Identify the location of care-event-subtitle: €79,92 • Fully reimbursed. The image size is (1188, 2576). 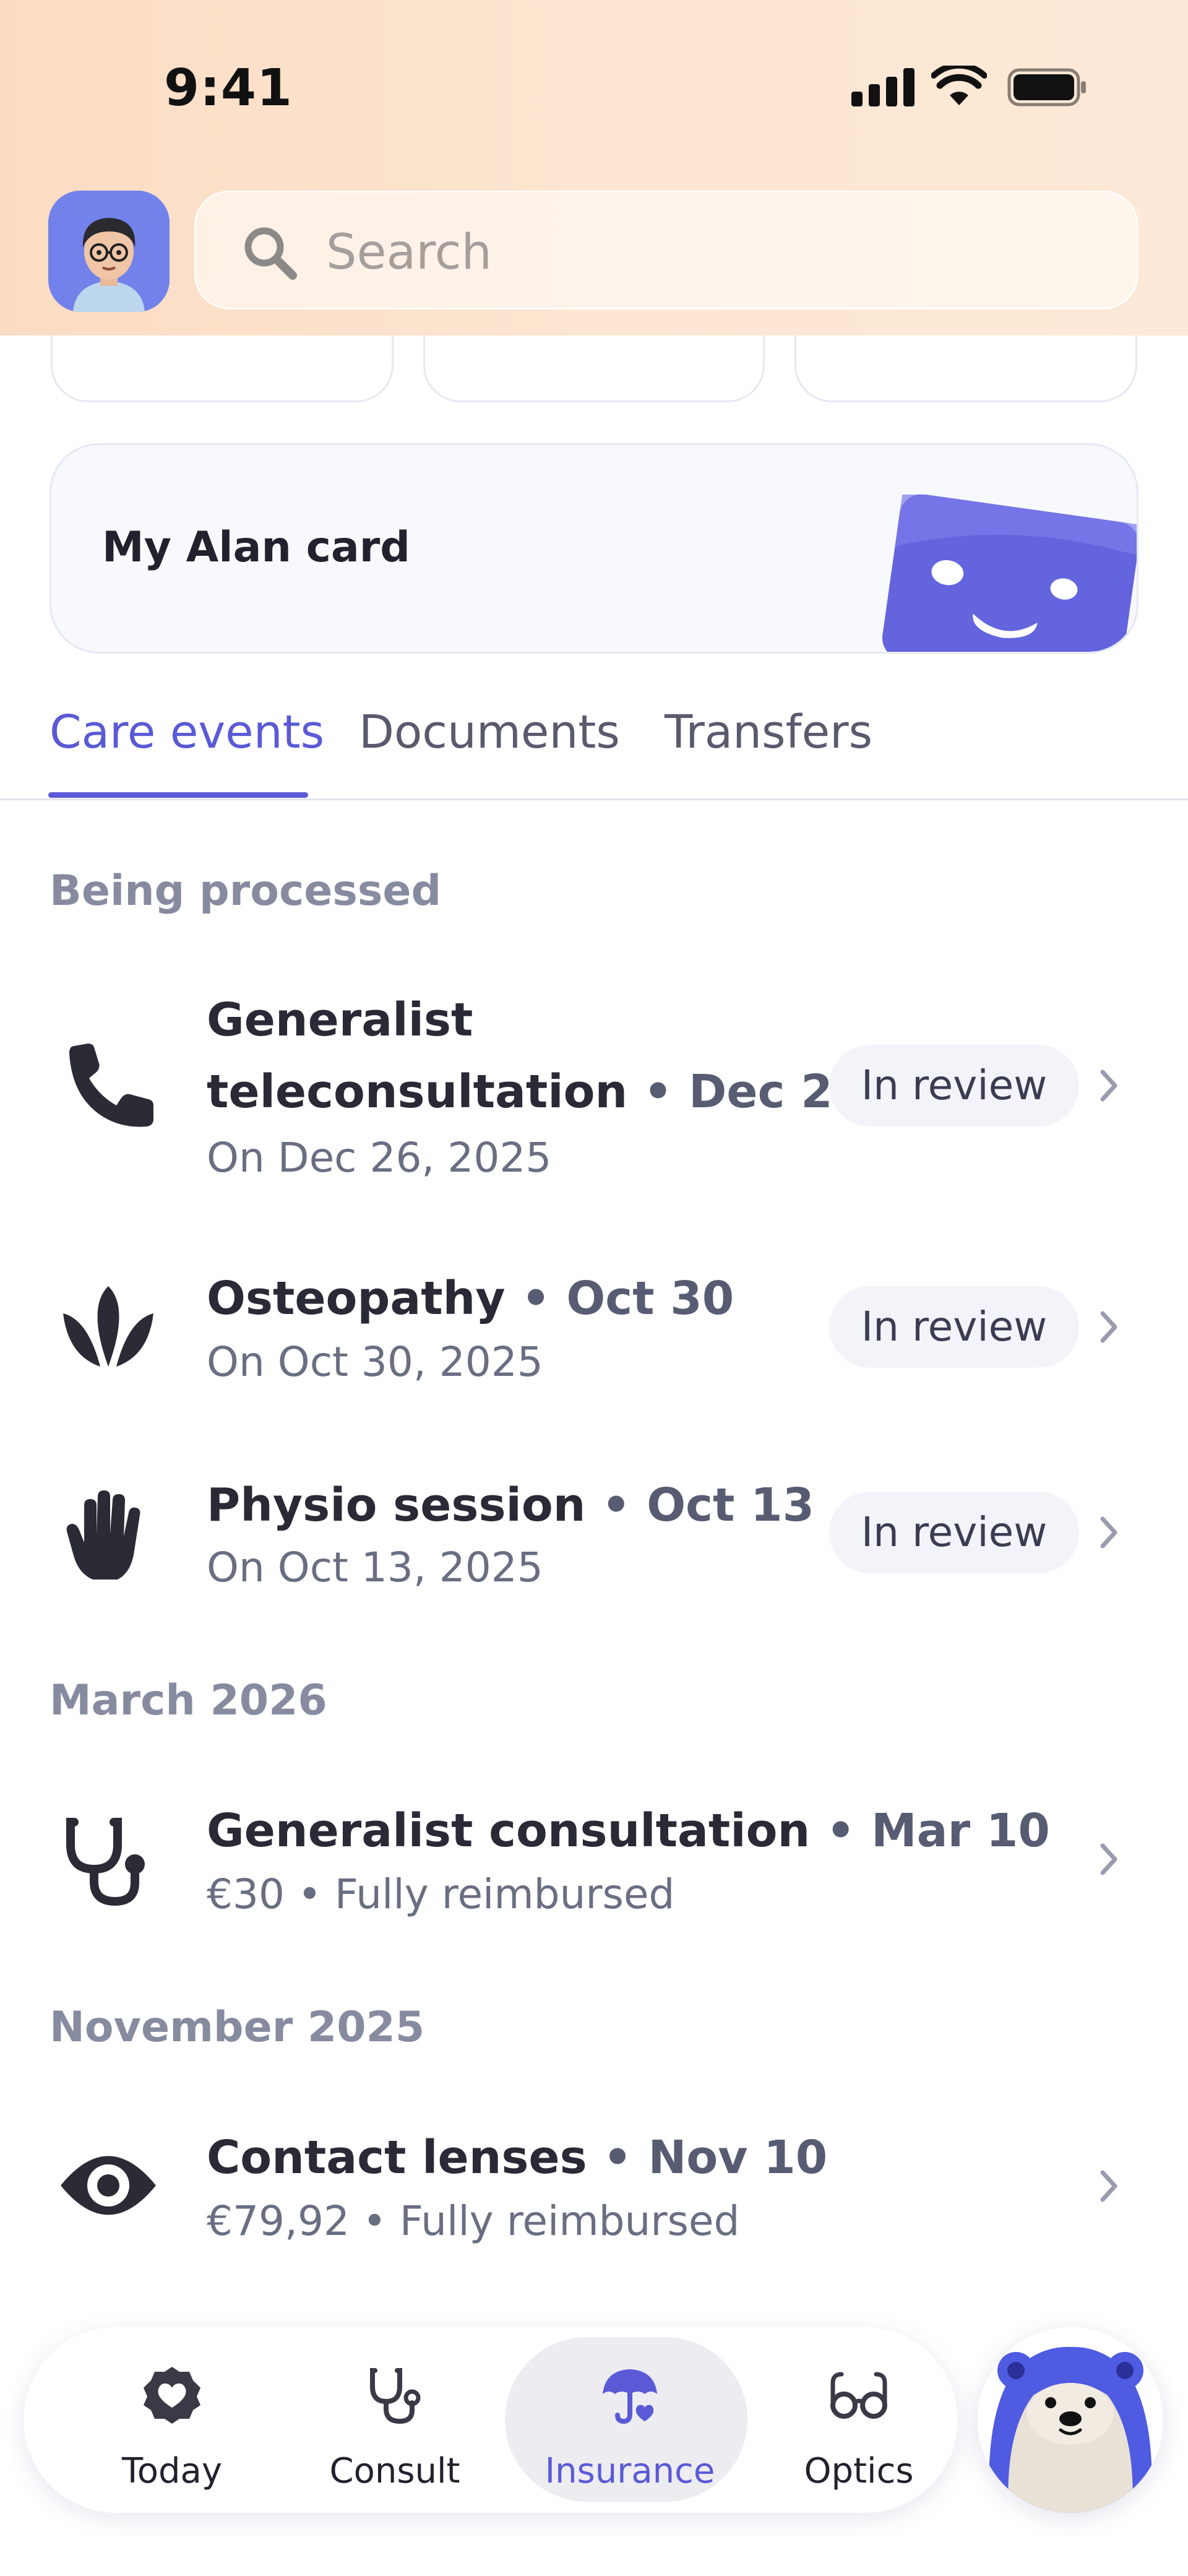
(474, 2221).